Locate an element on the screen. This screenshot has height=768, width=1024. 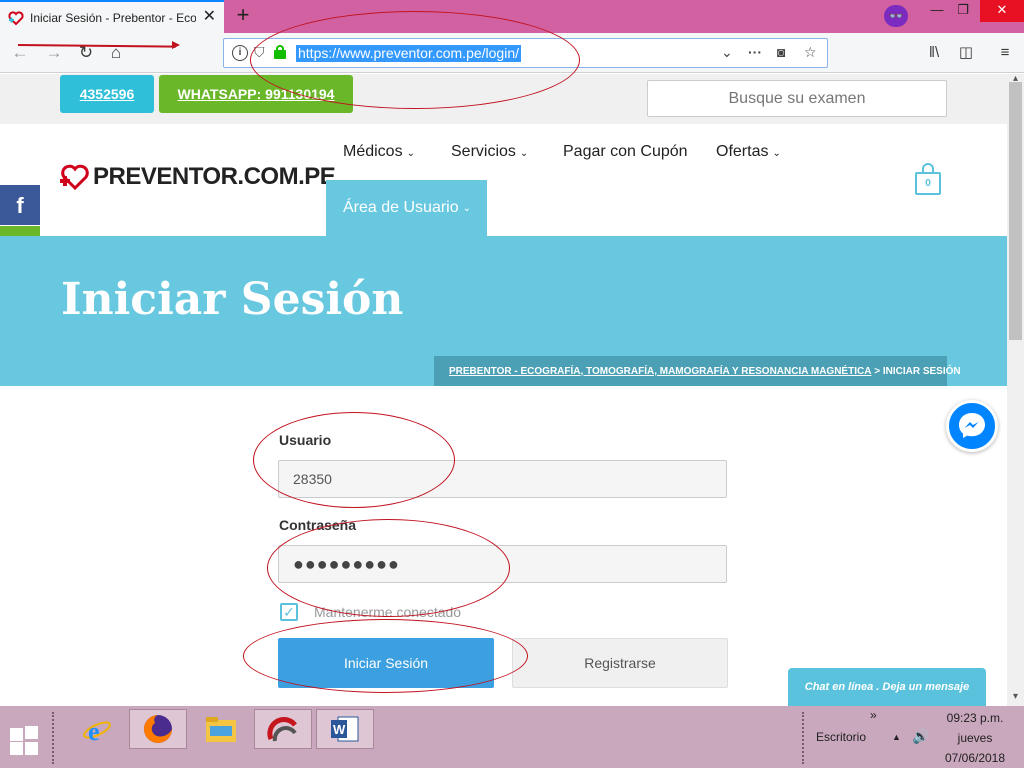
cart-count: 0 is located at coordinates (928, 183).